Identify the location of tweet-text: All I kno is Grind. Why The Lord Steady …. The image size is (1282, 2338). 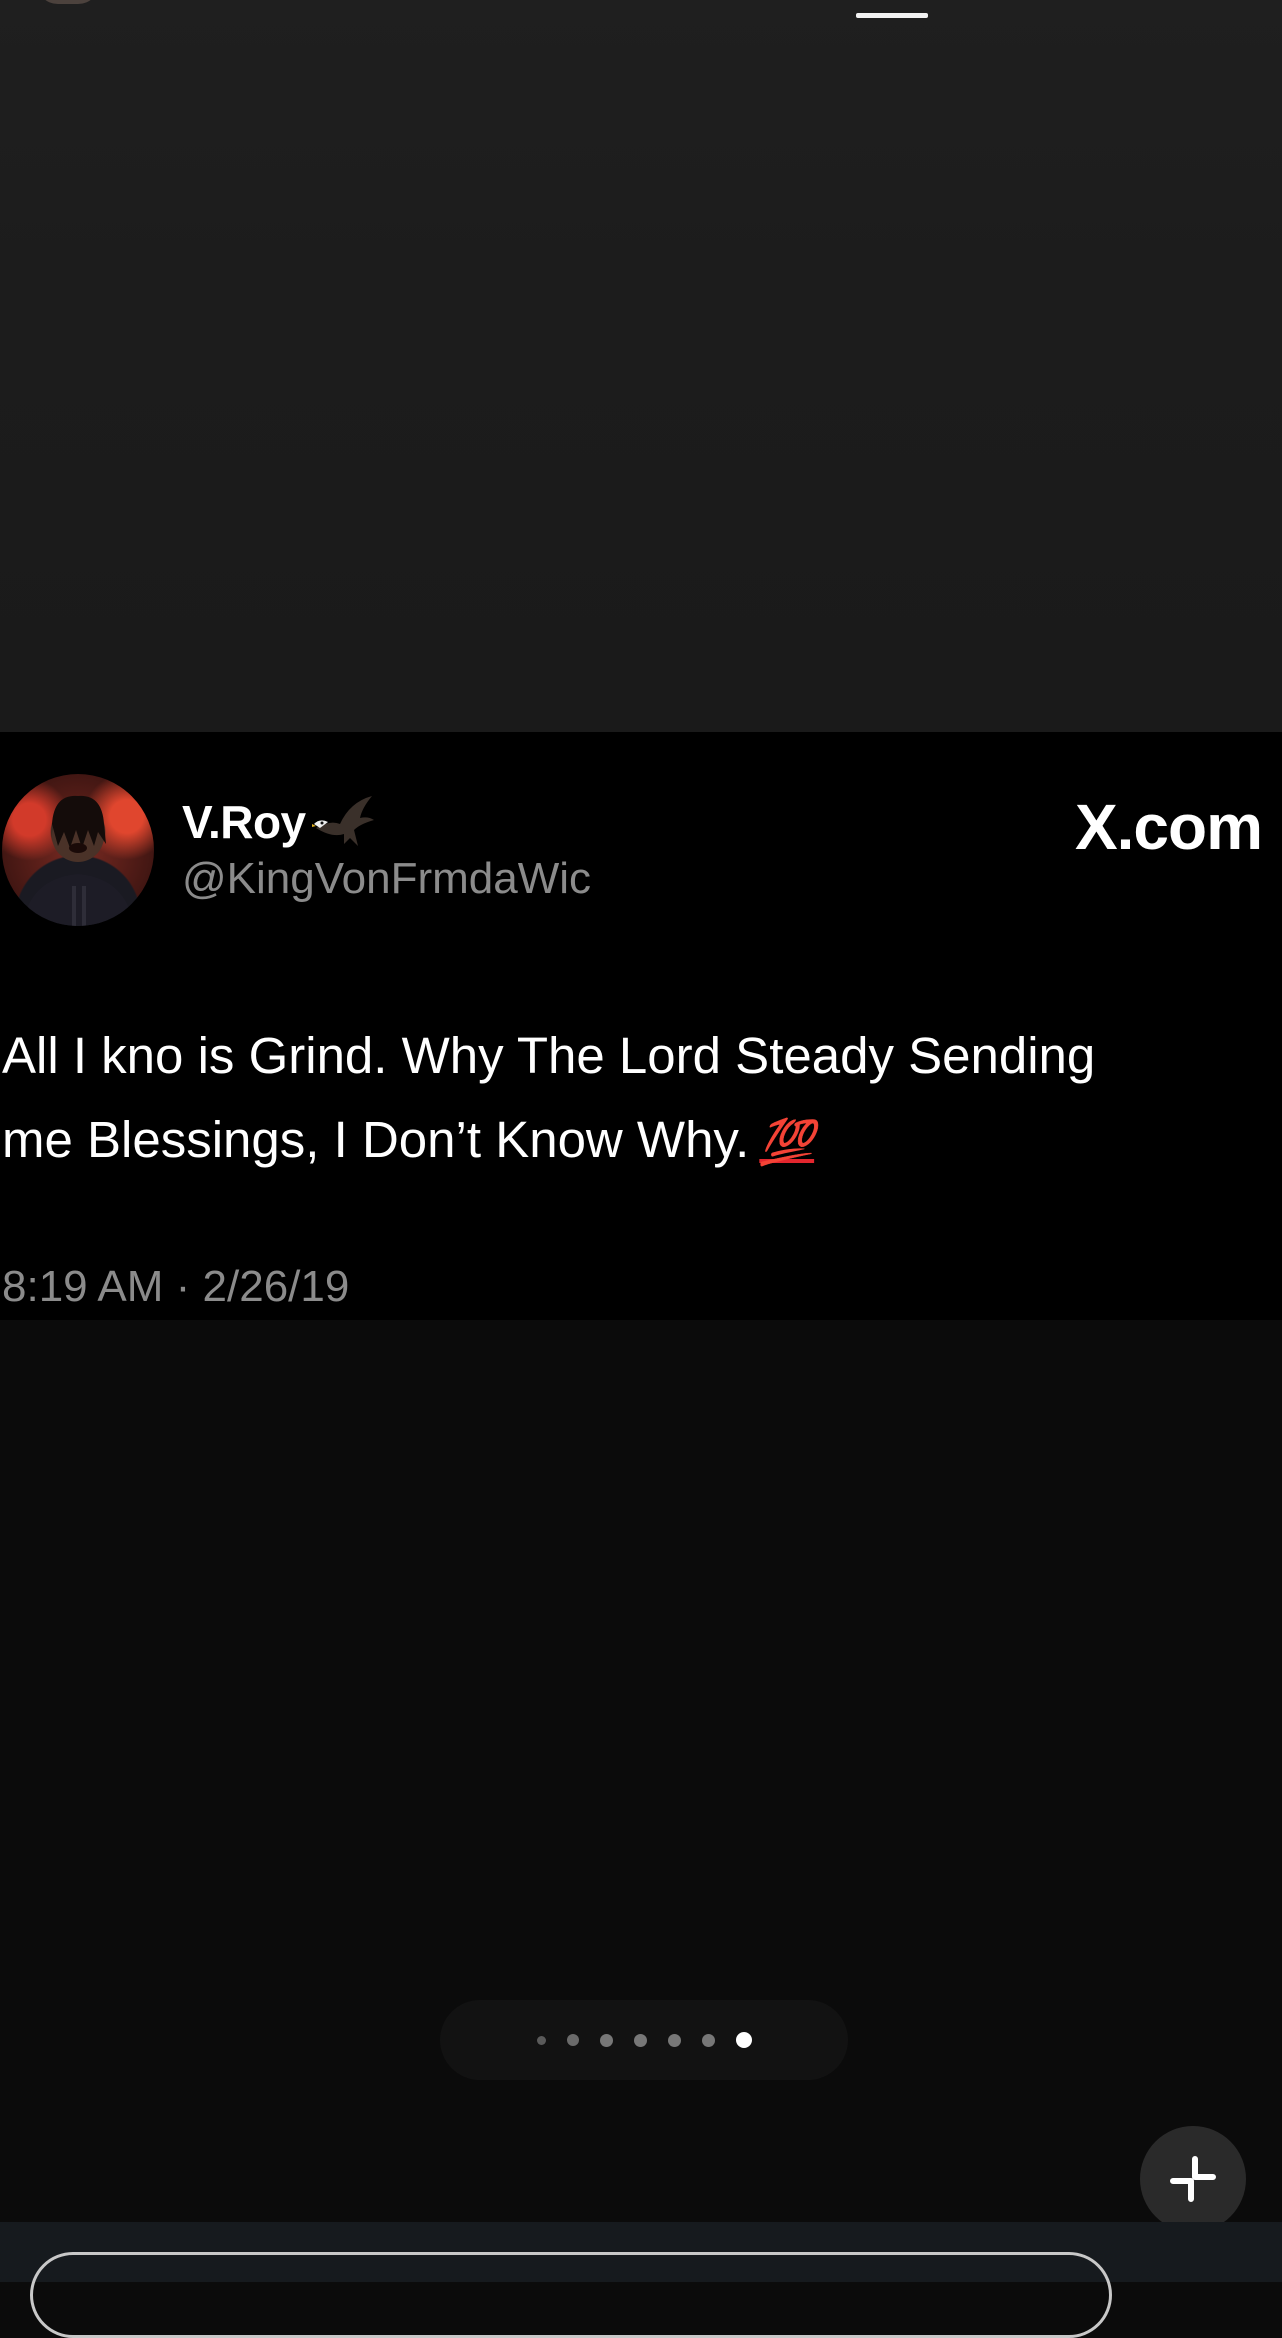
(637, 1099).